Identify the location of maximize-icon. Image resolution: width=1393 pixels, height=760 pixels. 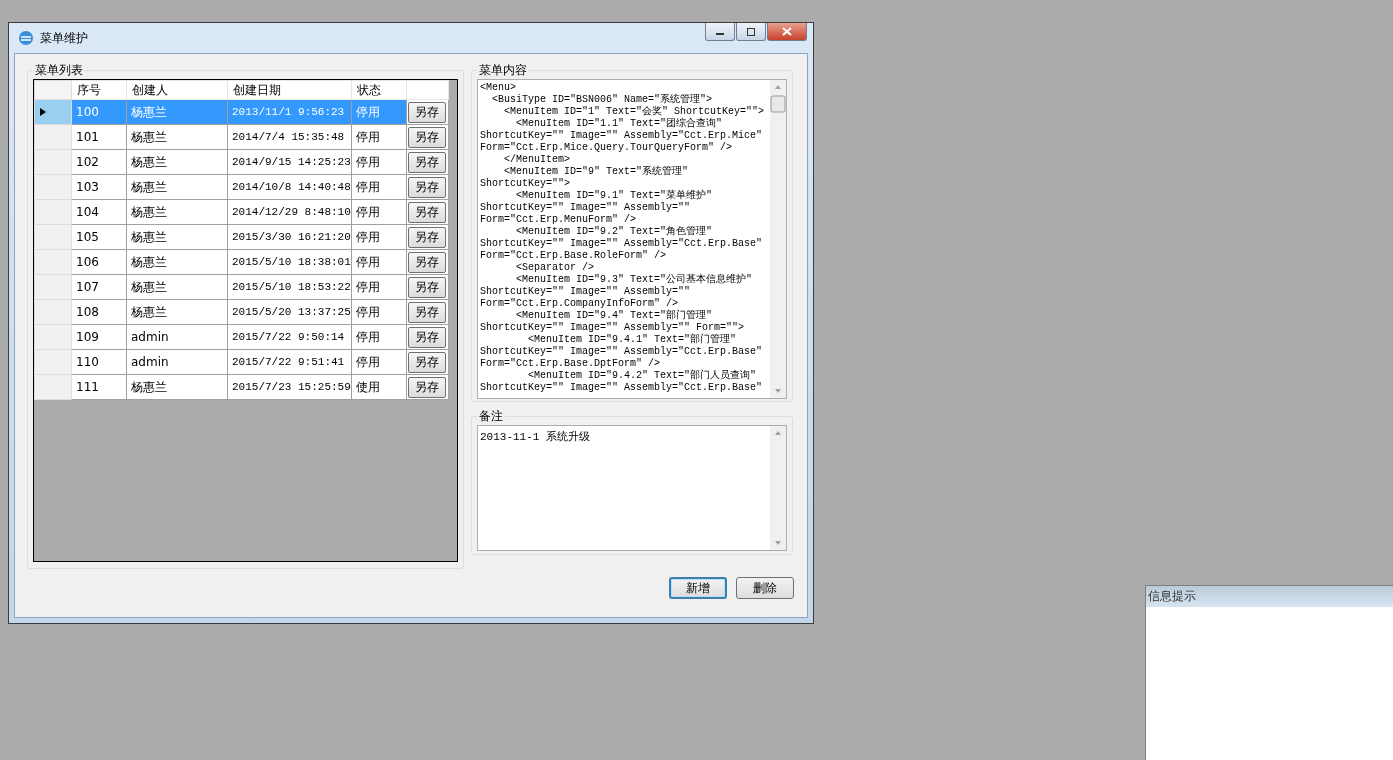
(751, 31).